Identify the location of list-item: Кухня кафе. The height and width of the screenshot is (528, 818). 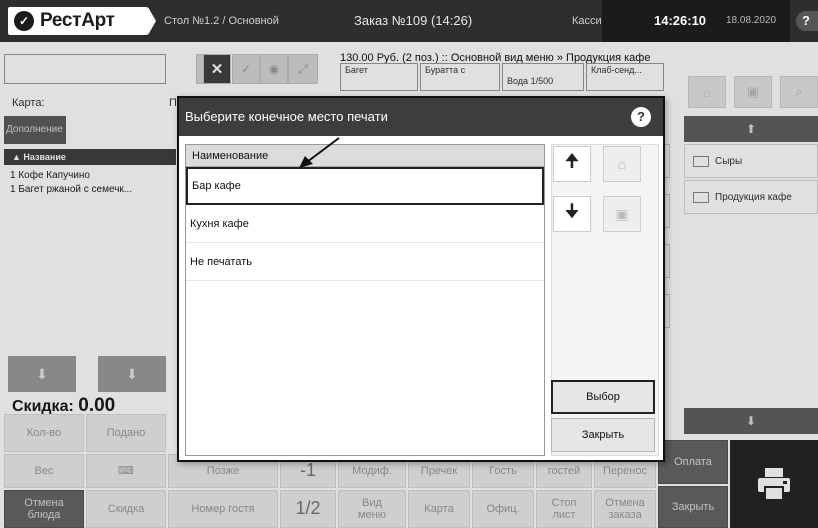
(365, 224).